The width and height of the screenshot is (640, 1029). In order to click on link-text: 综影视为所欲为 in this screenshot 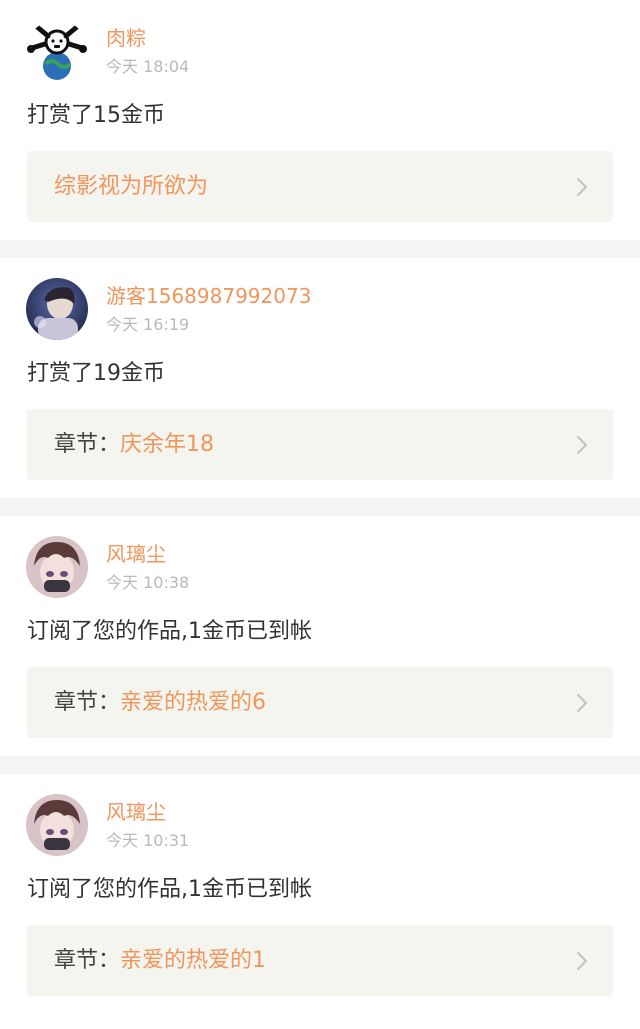, I will do `click(131, 187)`.